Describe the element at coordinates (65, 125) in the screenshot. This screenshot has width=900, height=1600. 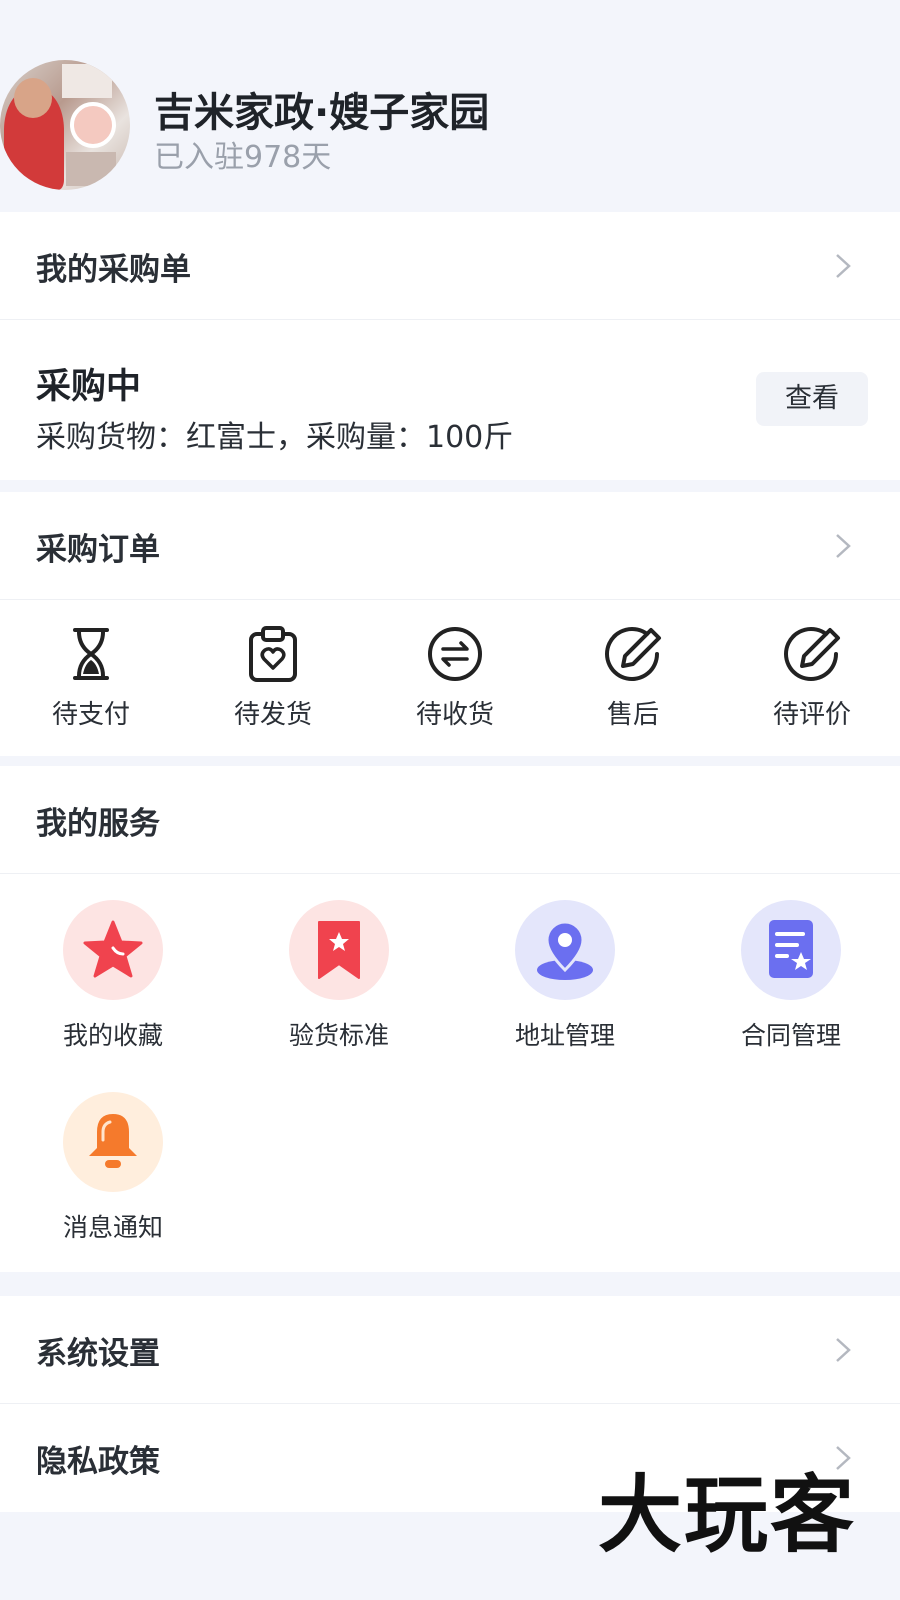
I see `avatar` at that location.